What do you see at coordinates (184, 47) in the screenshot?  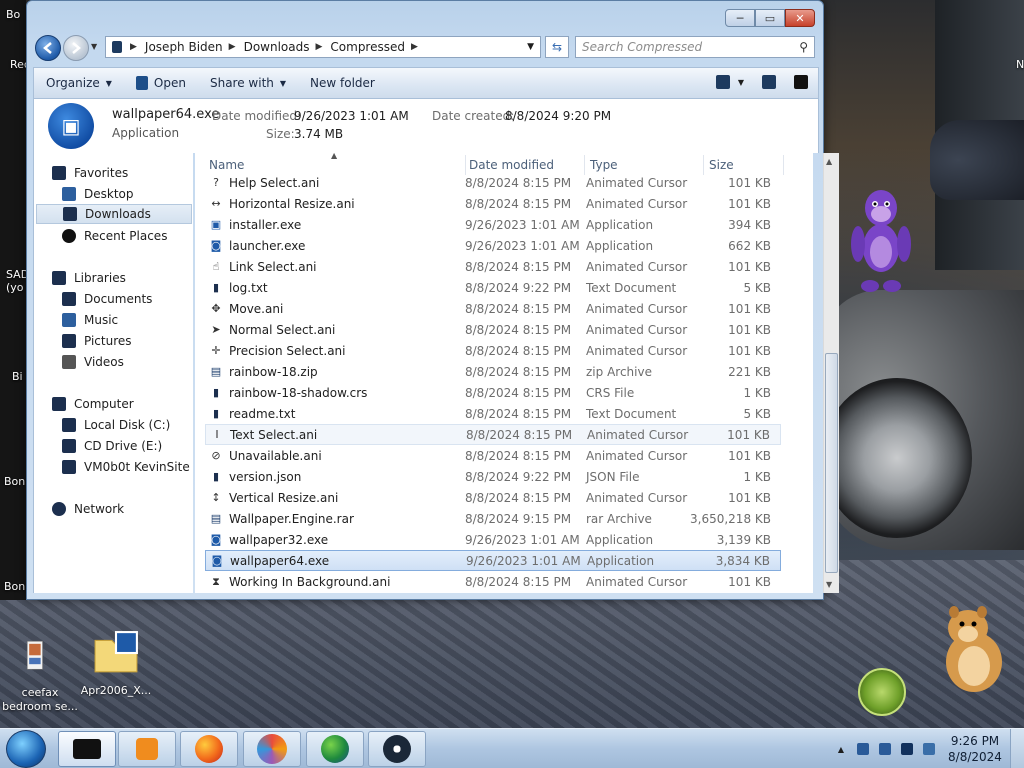 I see `breadcrumb-joseph-biden: Joseph Biden` at bounding box center [184, 47].